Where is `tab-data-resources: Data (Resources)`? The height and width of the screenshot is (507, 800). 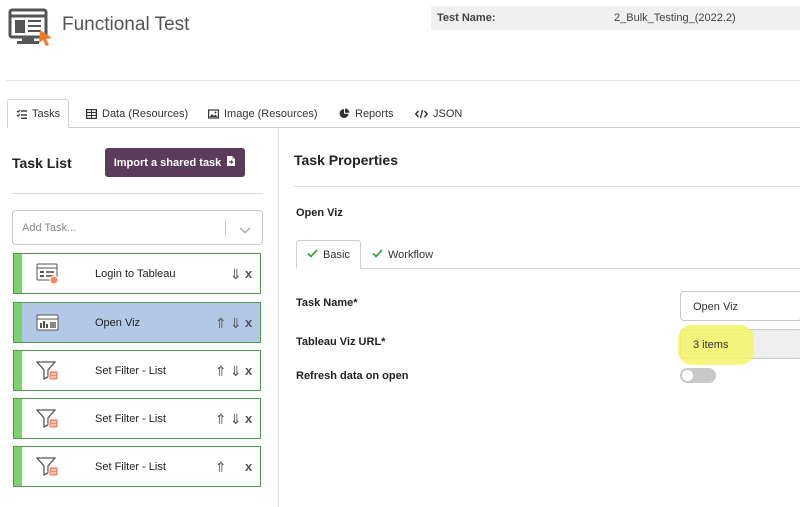
tab-data-resources: Data (Resources) is located at coordinates (137, 113).